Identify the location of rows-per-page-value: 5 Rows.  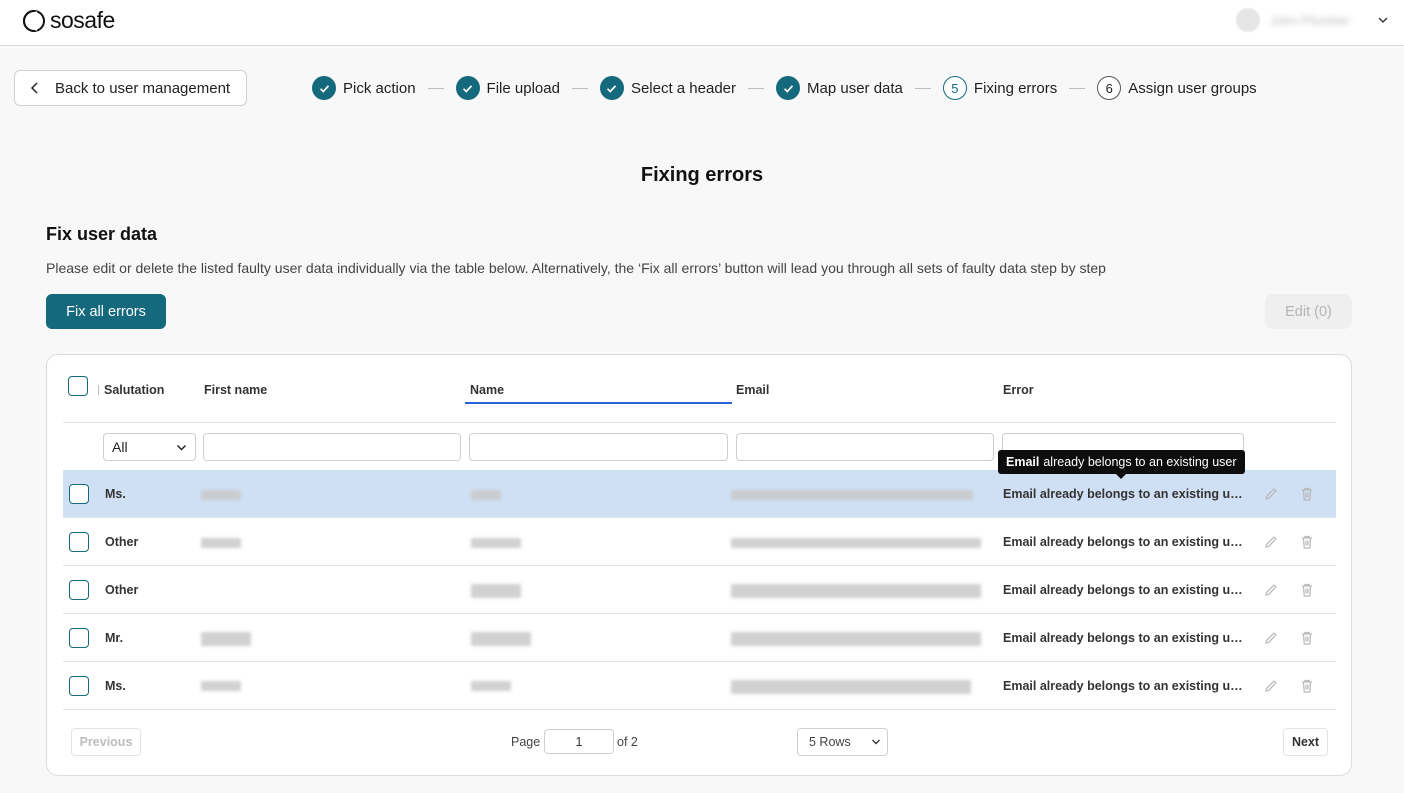
(830, 742).